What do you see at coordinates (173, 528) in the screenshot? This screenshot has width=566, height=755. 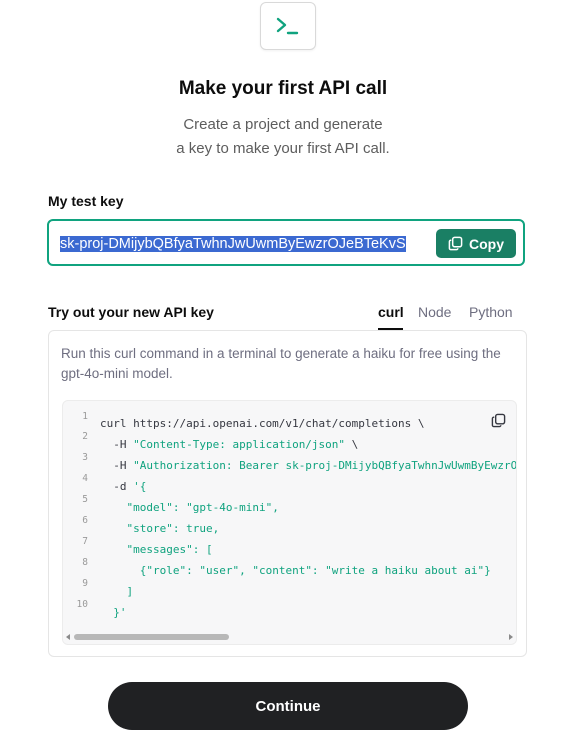 I see `code-line: "store": true,` at bounding box center [173, 528].